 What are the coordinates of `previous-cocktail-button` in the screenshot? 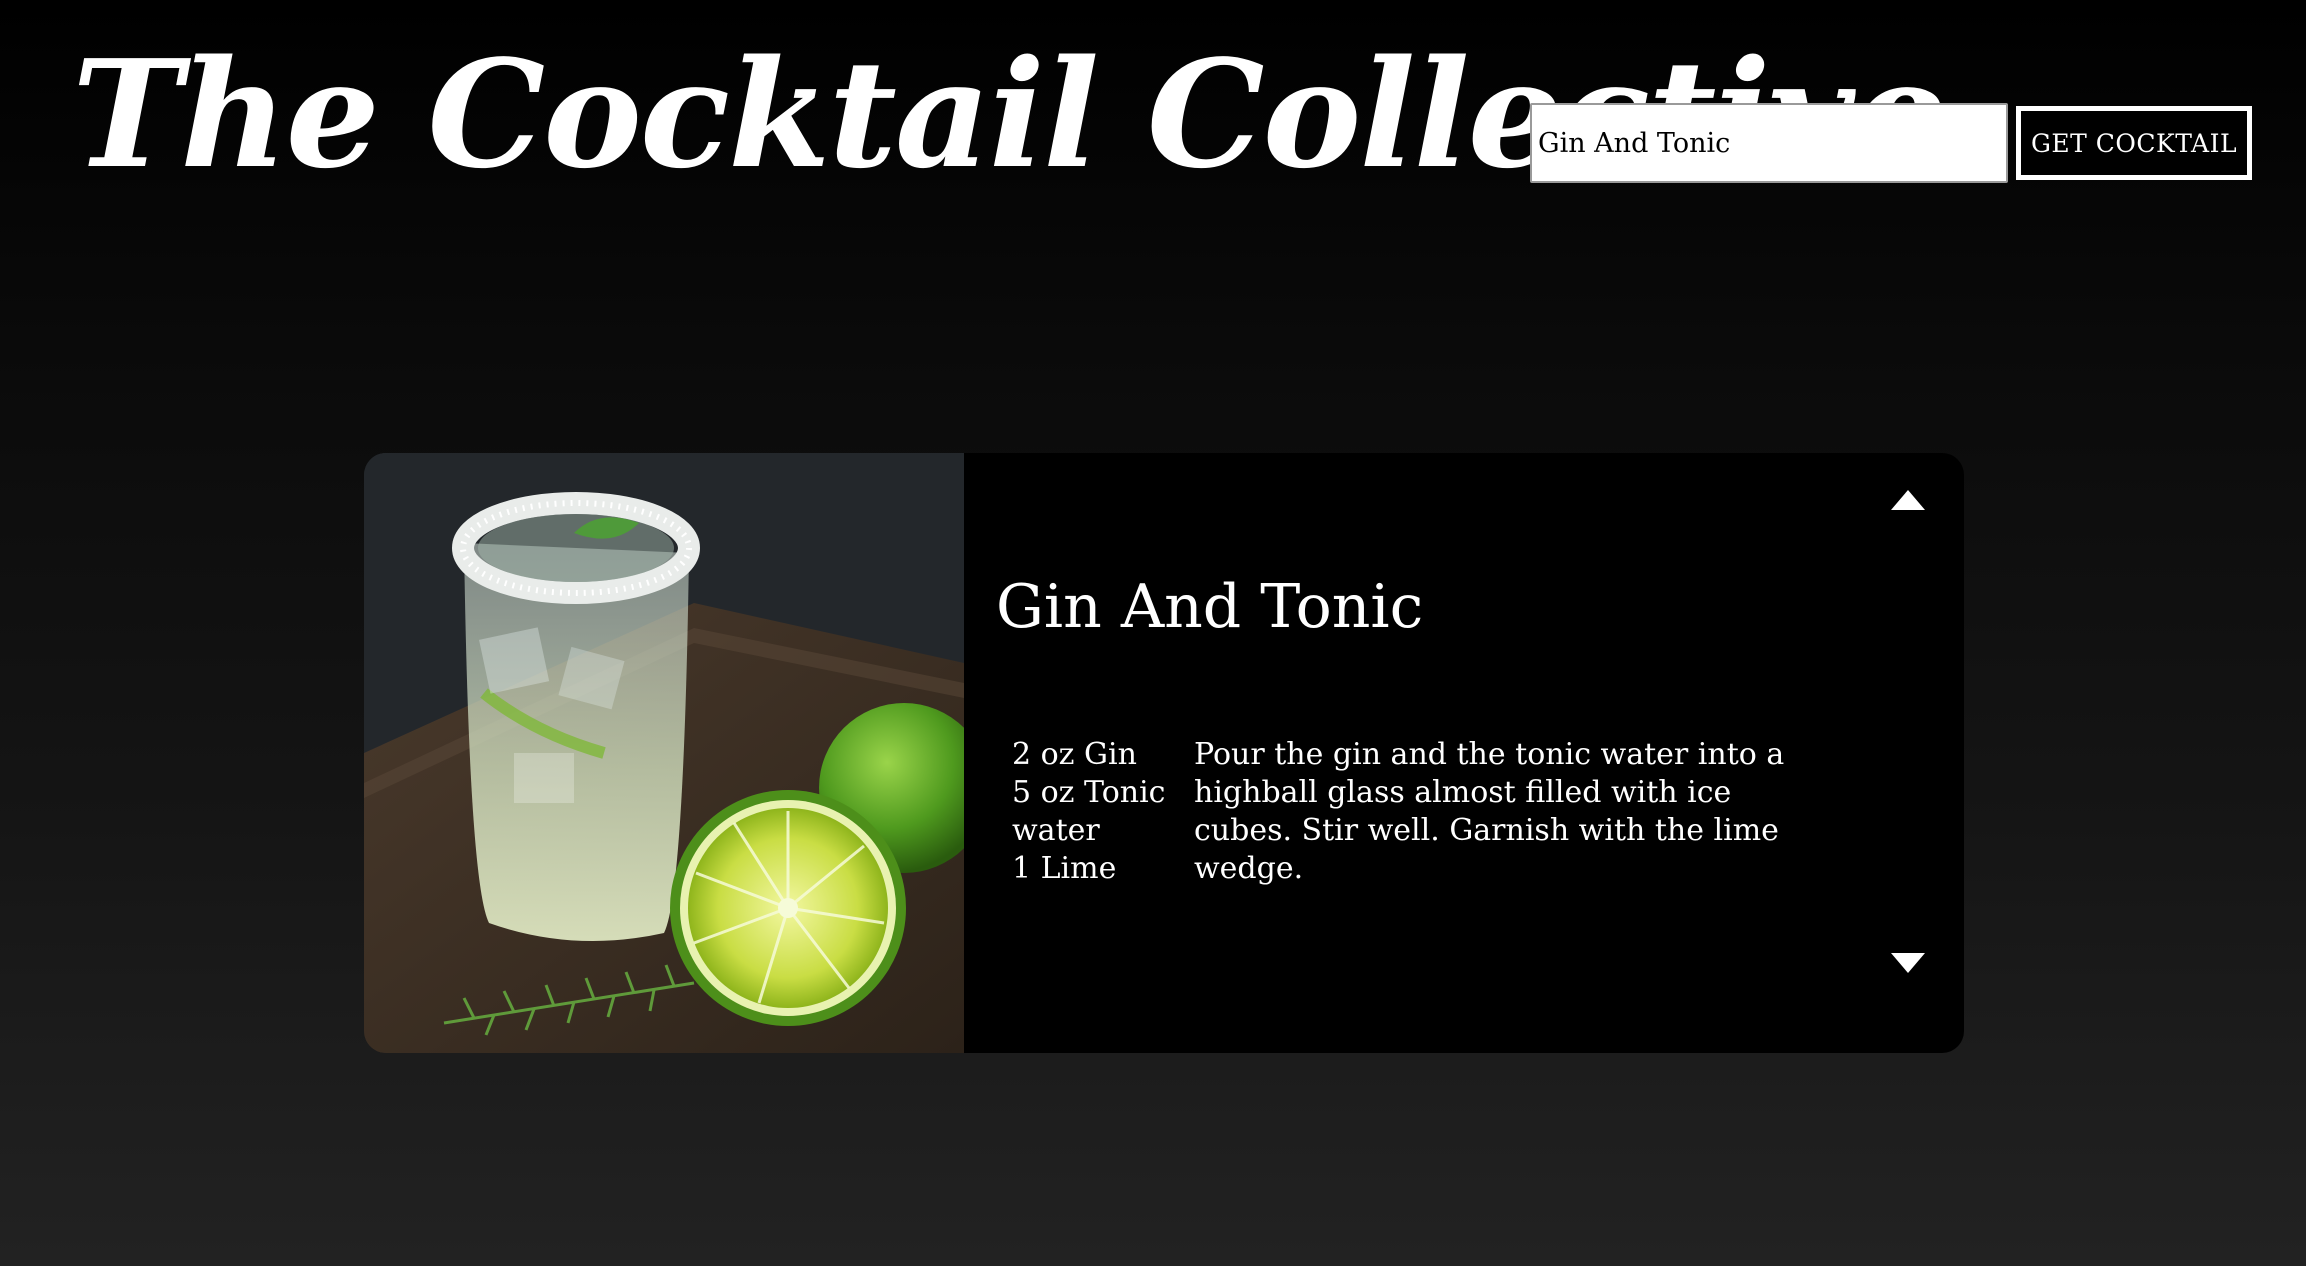 It's located at (1908, 500).